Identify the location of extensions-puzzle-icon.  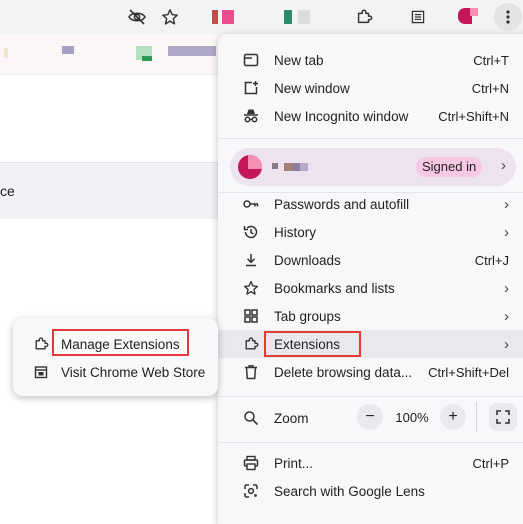
(364, 17).